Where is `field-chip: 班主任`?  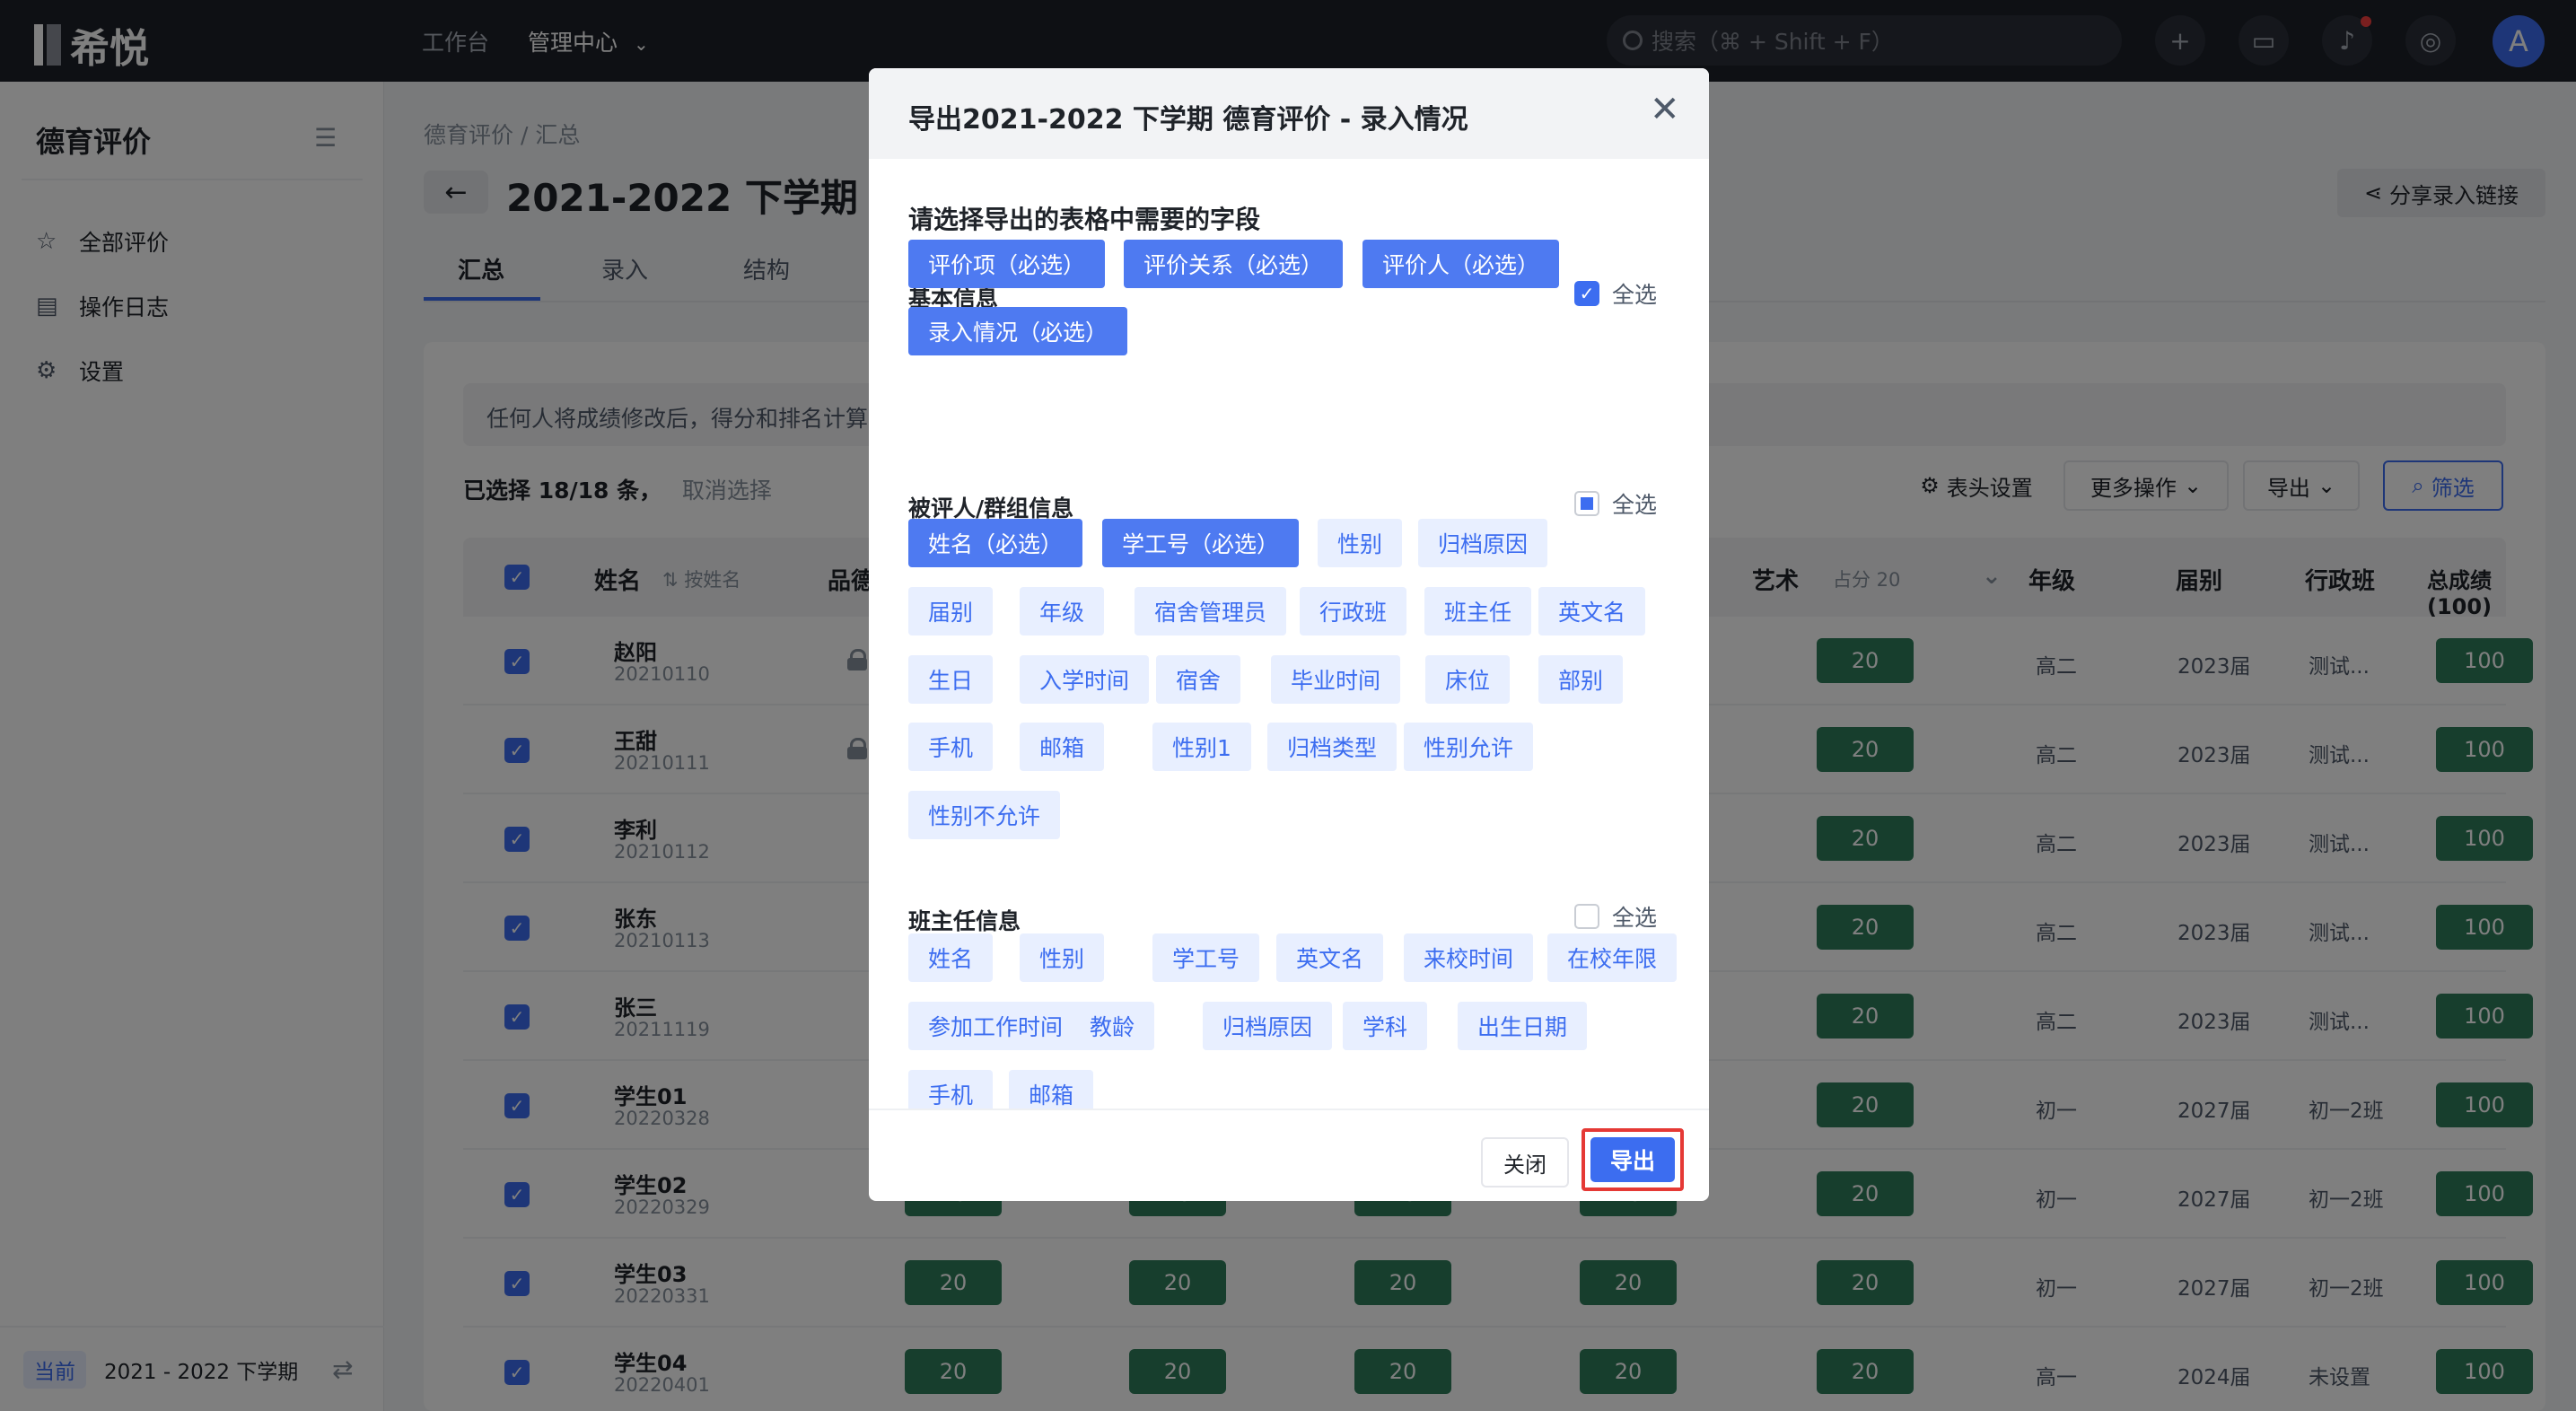
field-chip: 班主任 is located at coordinates (1478, 611).